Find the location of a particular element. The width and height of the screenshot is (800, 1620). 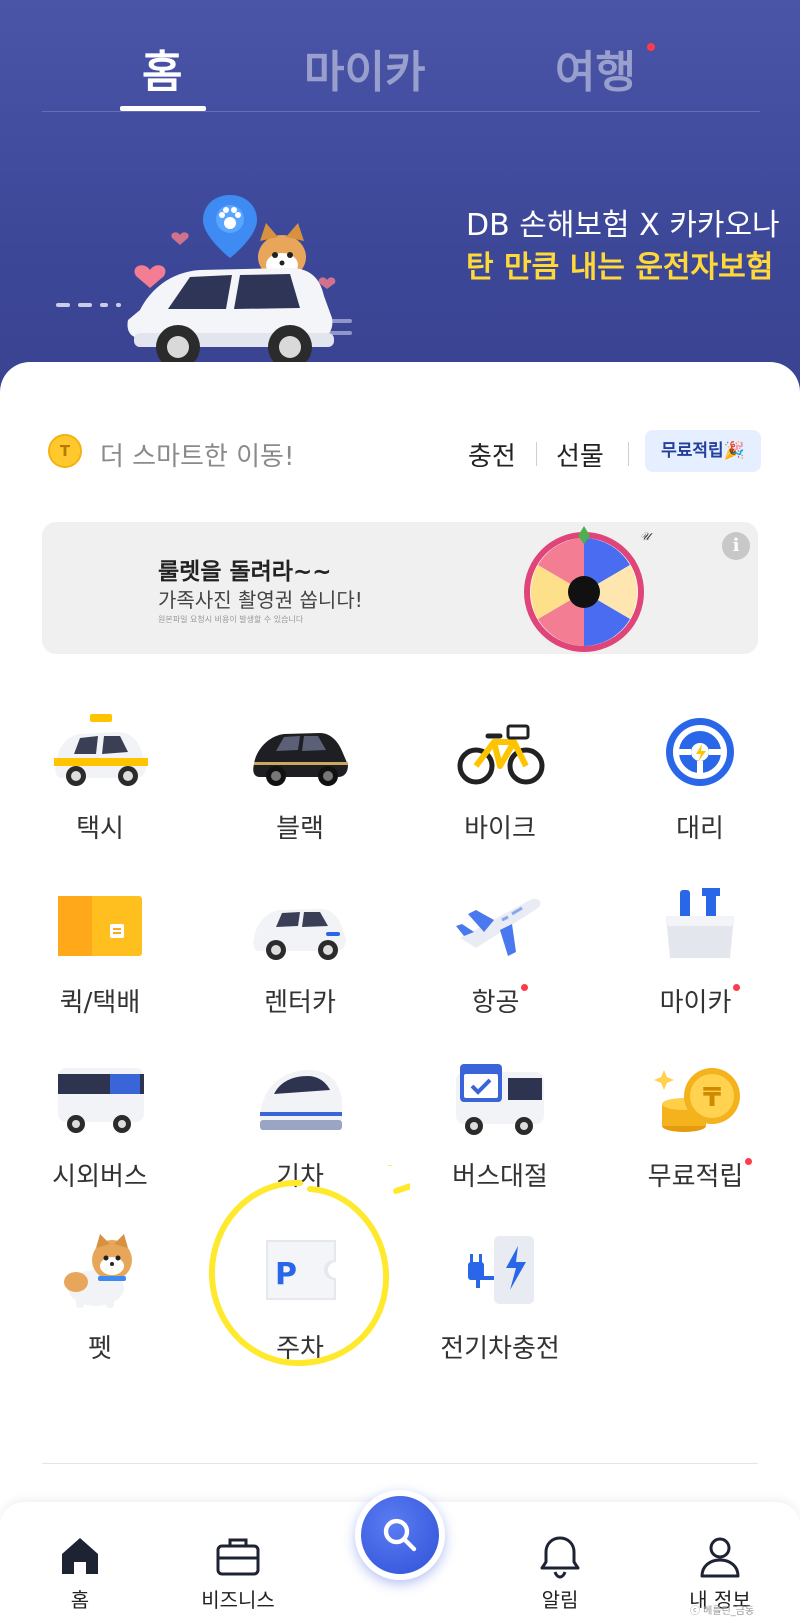

ev-charger-icon is located at coordinates (501, 1270).